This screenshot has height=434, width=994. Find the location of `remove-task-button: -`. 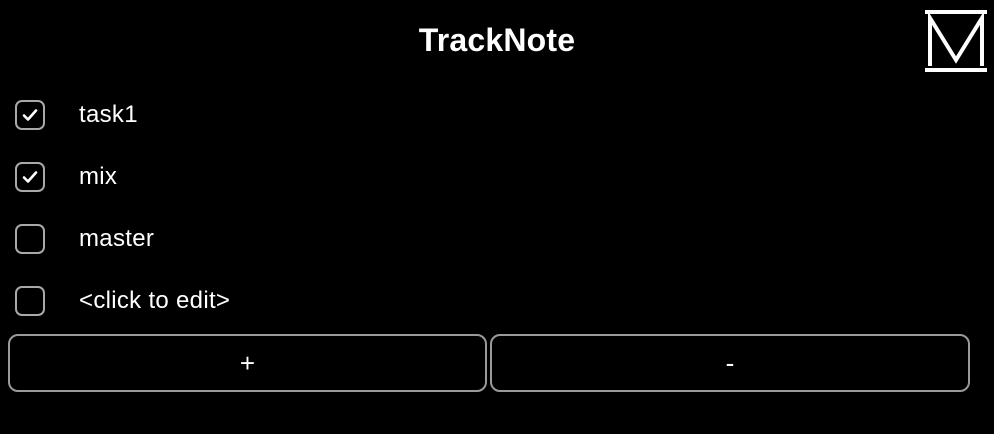

remove-task-button: - is located at coordinates (730, 363).